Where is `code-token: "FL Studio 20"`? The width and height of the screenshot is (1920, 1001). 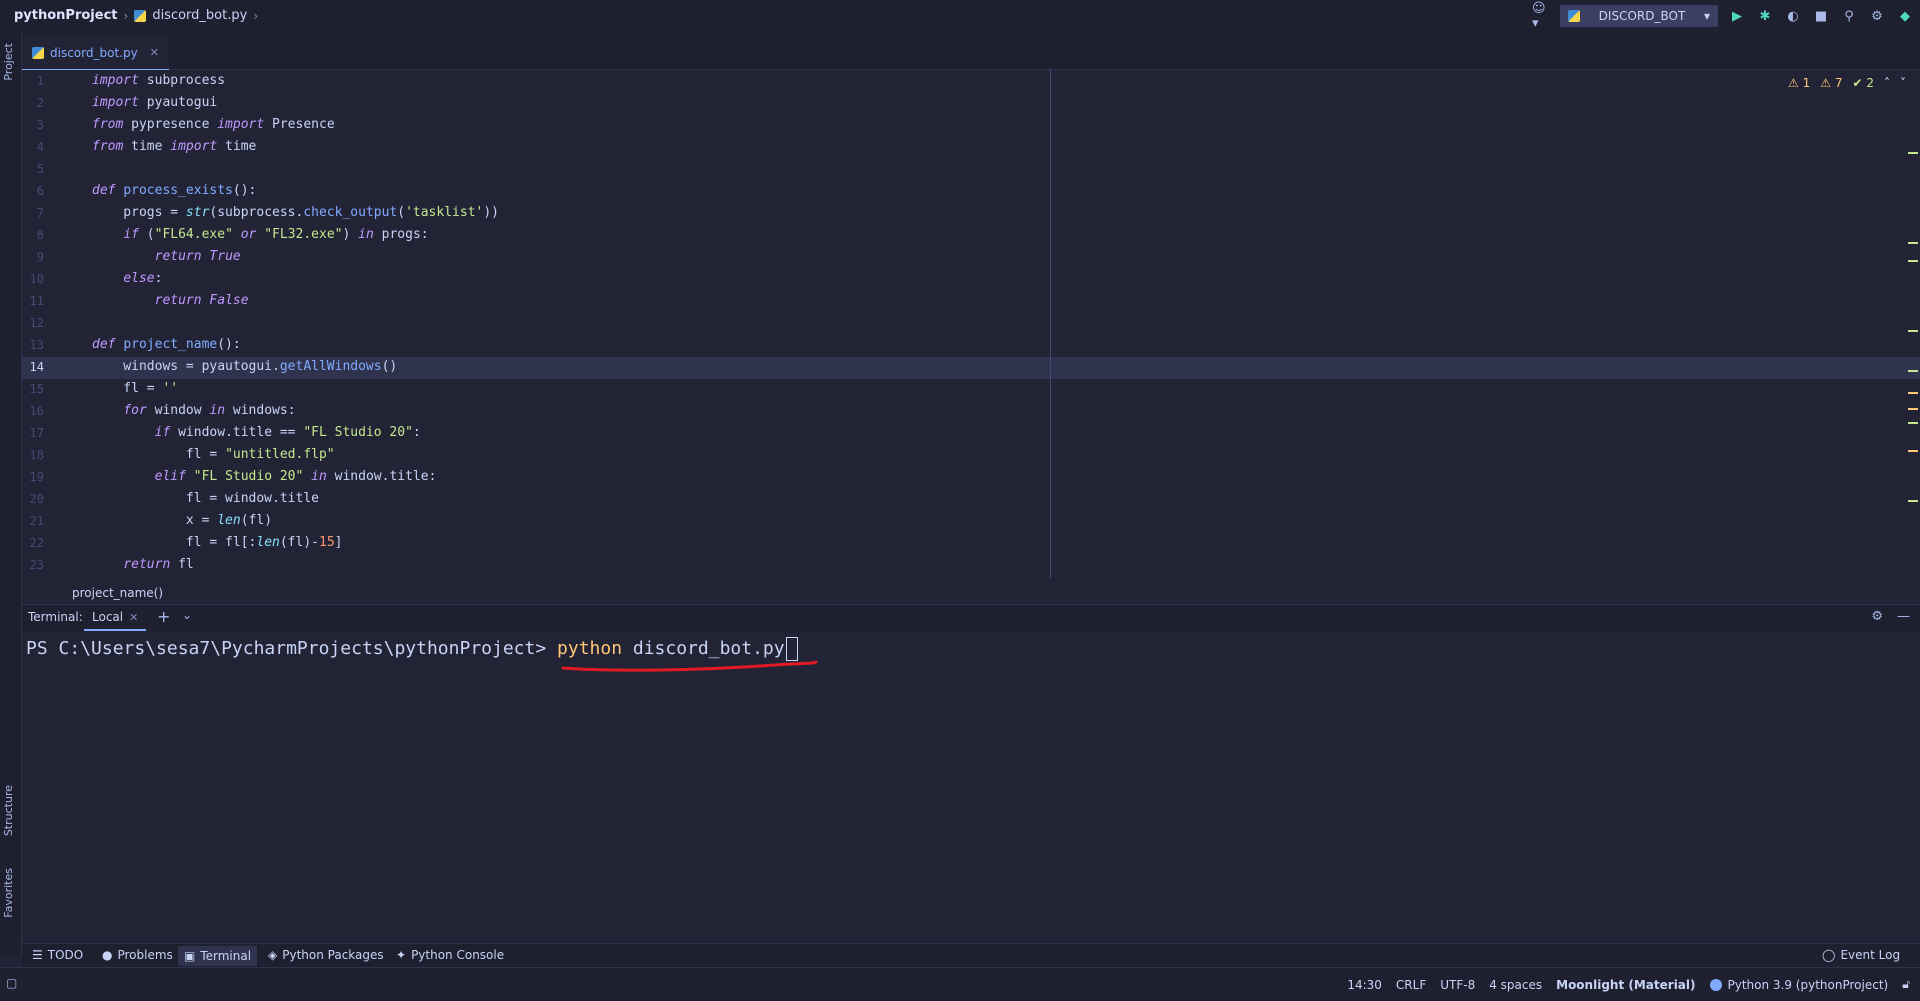 code-token: "FL Studio 20" is located at coordinates (248, 476).